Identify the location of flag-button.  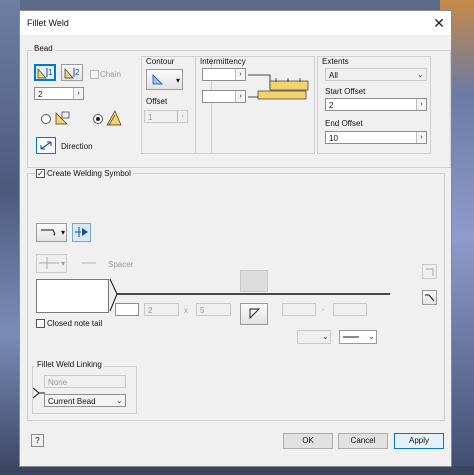
(81, 232).